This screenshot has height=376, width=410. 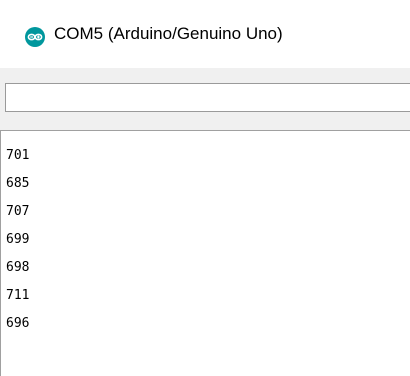 I want to click on output-line: 699, so click(x=18, y=239).